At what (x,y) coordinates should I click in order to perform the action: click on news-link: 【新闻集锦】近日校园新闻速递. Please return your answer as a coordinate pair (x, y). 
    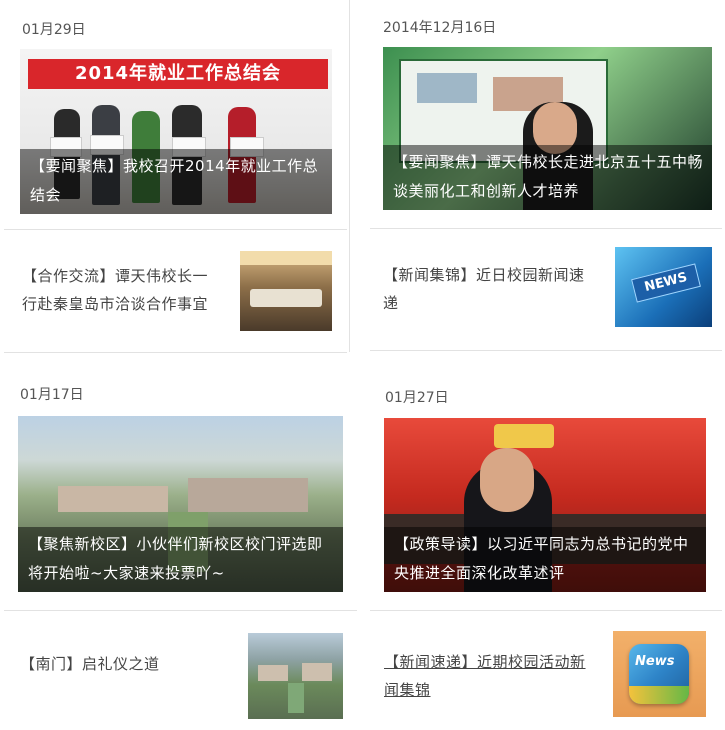
    Looking at the image, I should click on (488, 289).